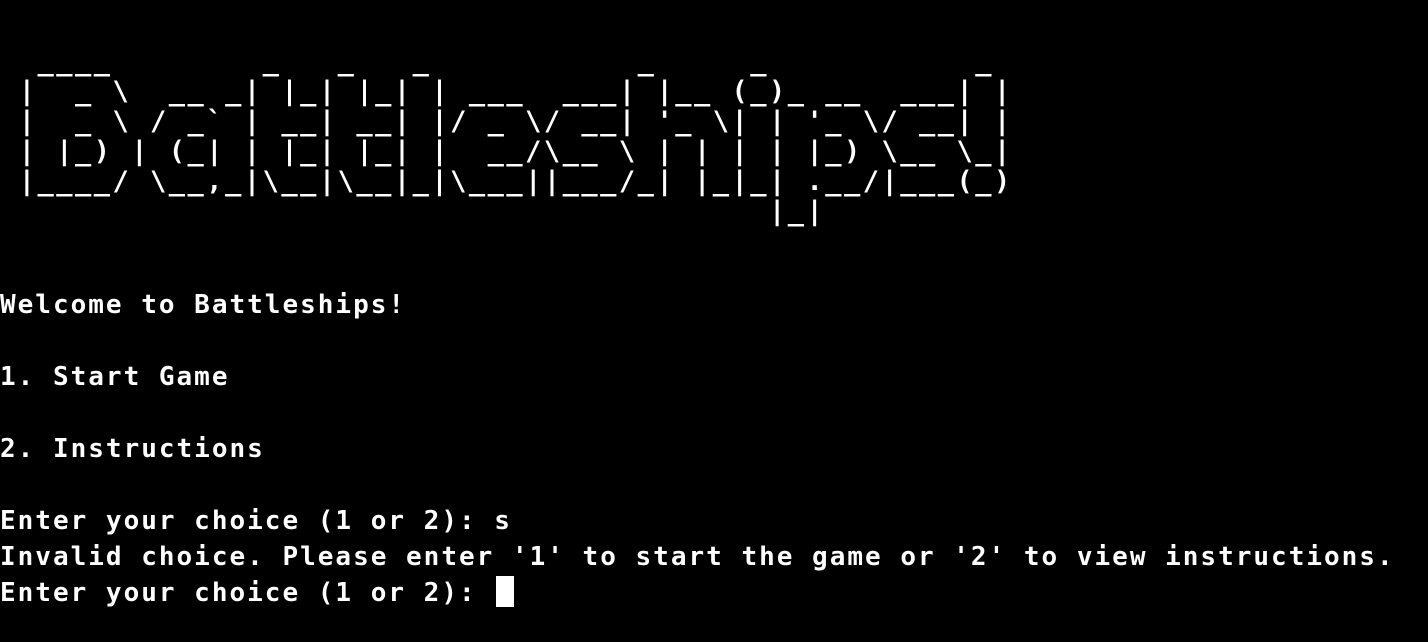 The width and height of the screenshot is (1428, 642). I want to click on text-cursor, so click(505, 591).